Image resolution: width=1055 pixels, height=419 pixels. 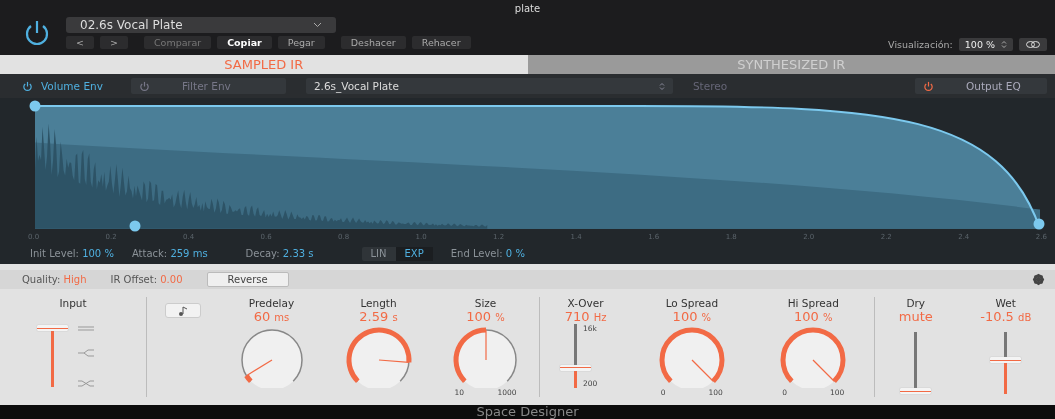 What do you see at coordinates (378, 316) in the screenshot?
I see `knob-value: 2.59 s` at bounding box center [378, 316].